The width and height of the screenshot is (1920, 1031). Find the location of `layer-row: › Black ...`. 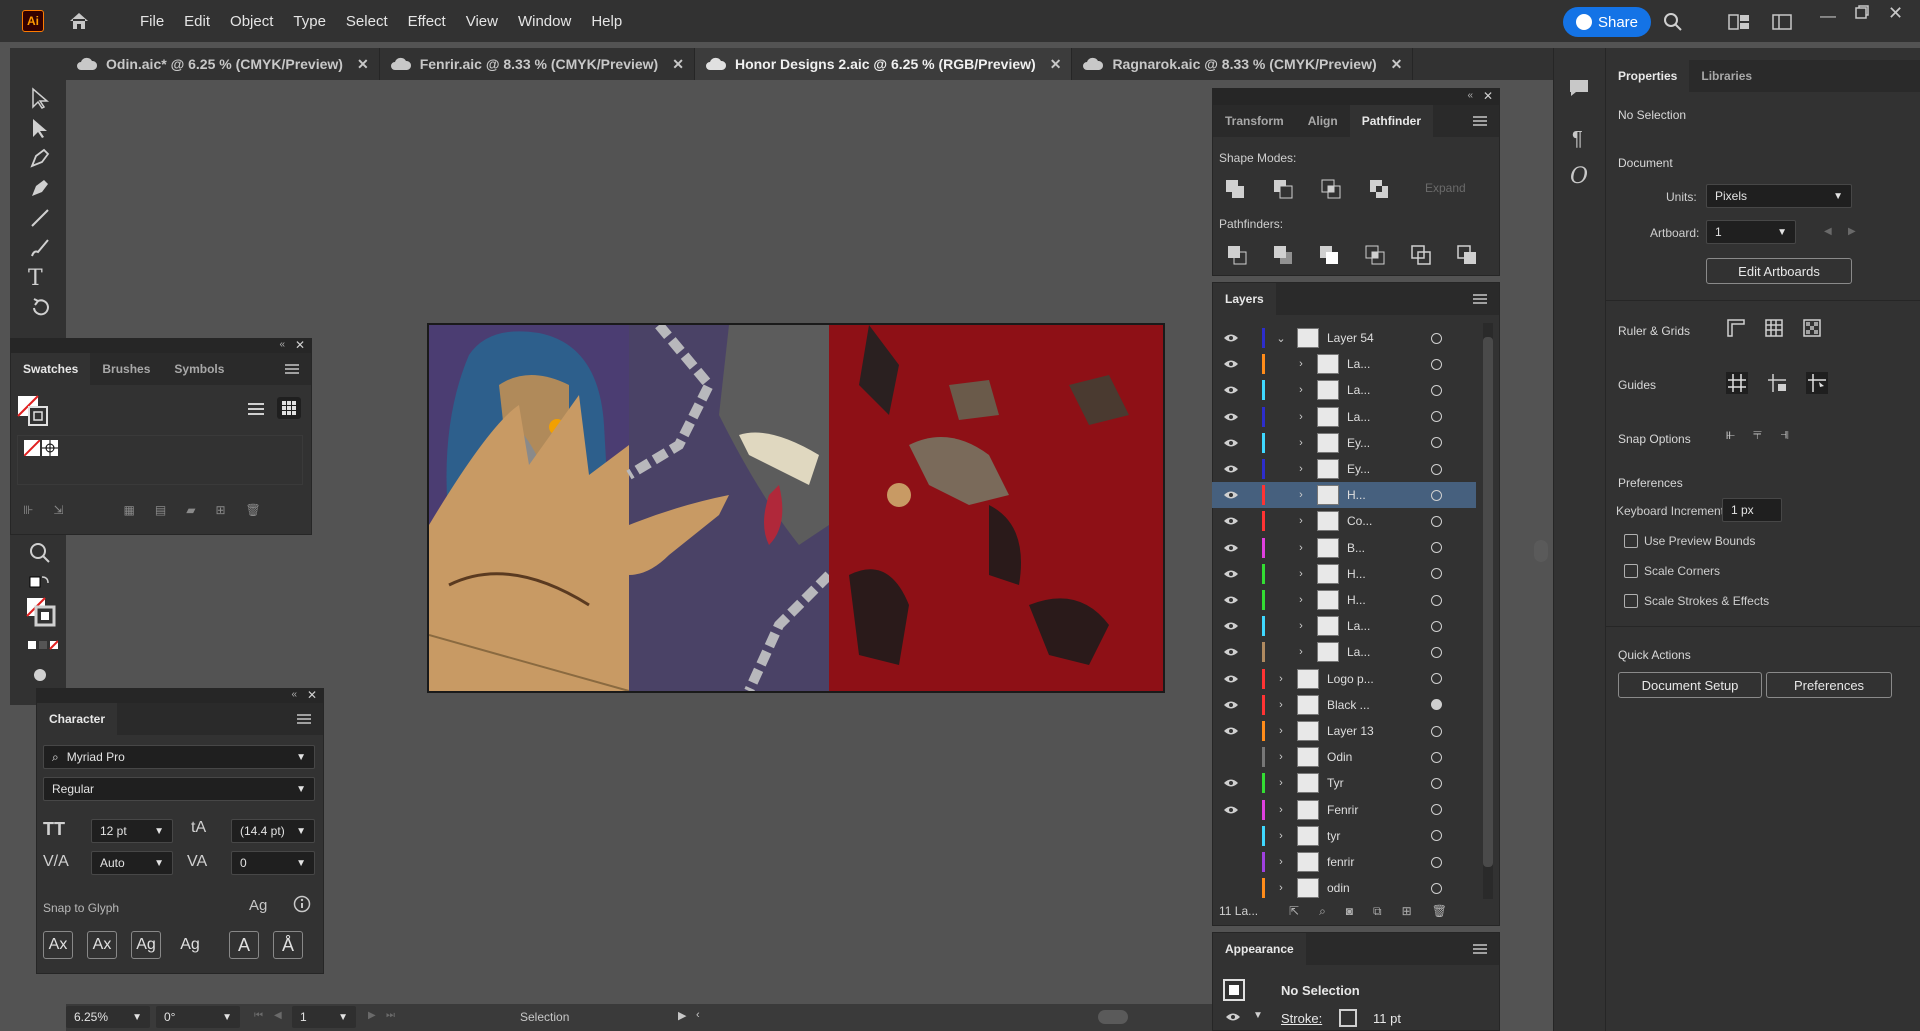

layer-row: › Black ... is located at coordinates (1344, 705).